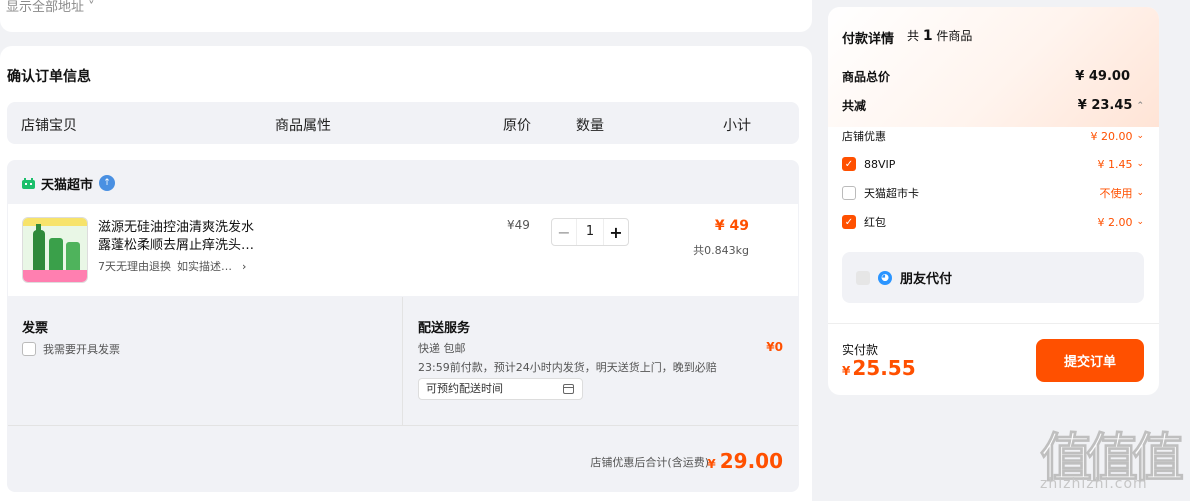 Image resolution: width=1190 pixels, height=501 pixels. What do you see at coordinates (1090, 360) in the screenshot?
I see `submit-order-button: 提交订单` at bounding box center [1090, 360].